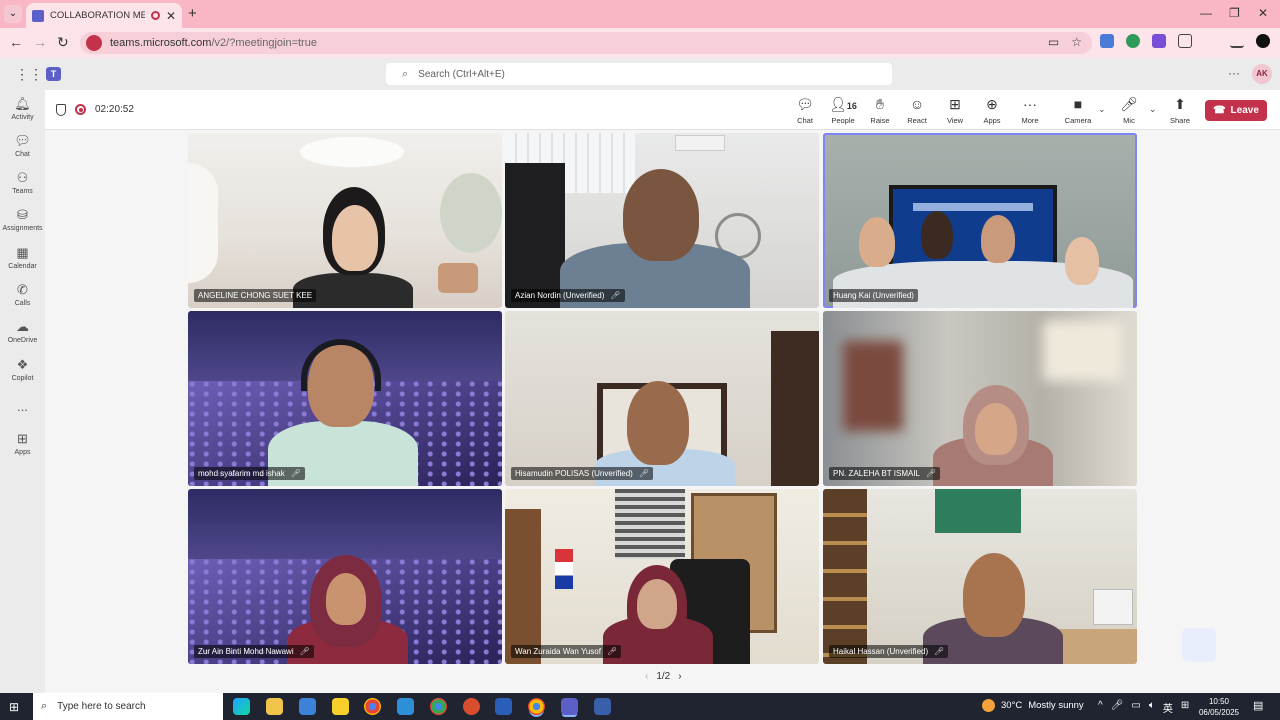 This screenshot has width=1280, height=720. I want to click on share-button: ⬆ Share, so click(1180, 110).